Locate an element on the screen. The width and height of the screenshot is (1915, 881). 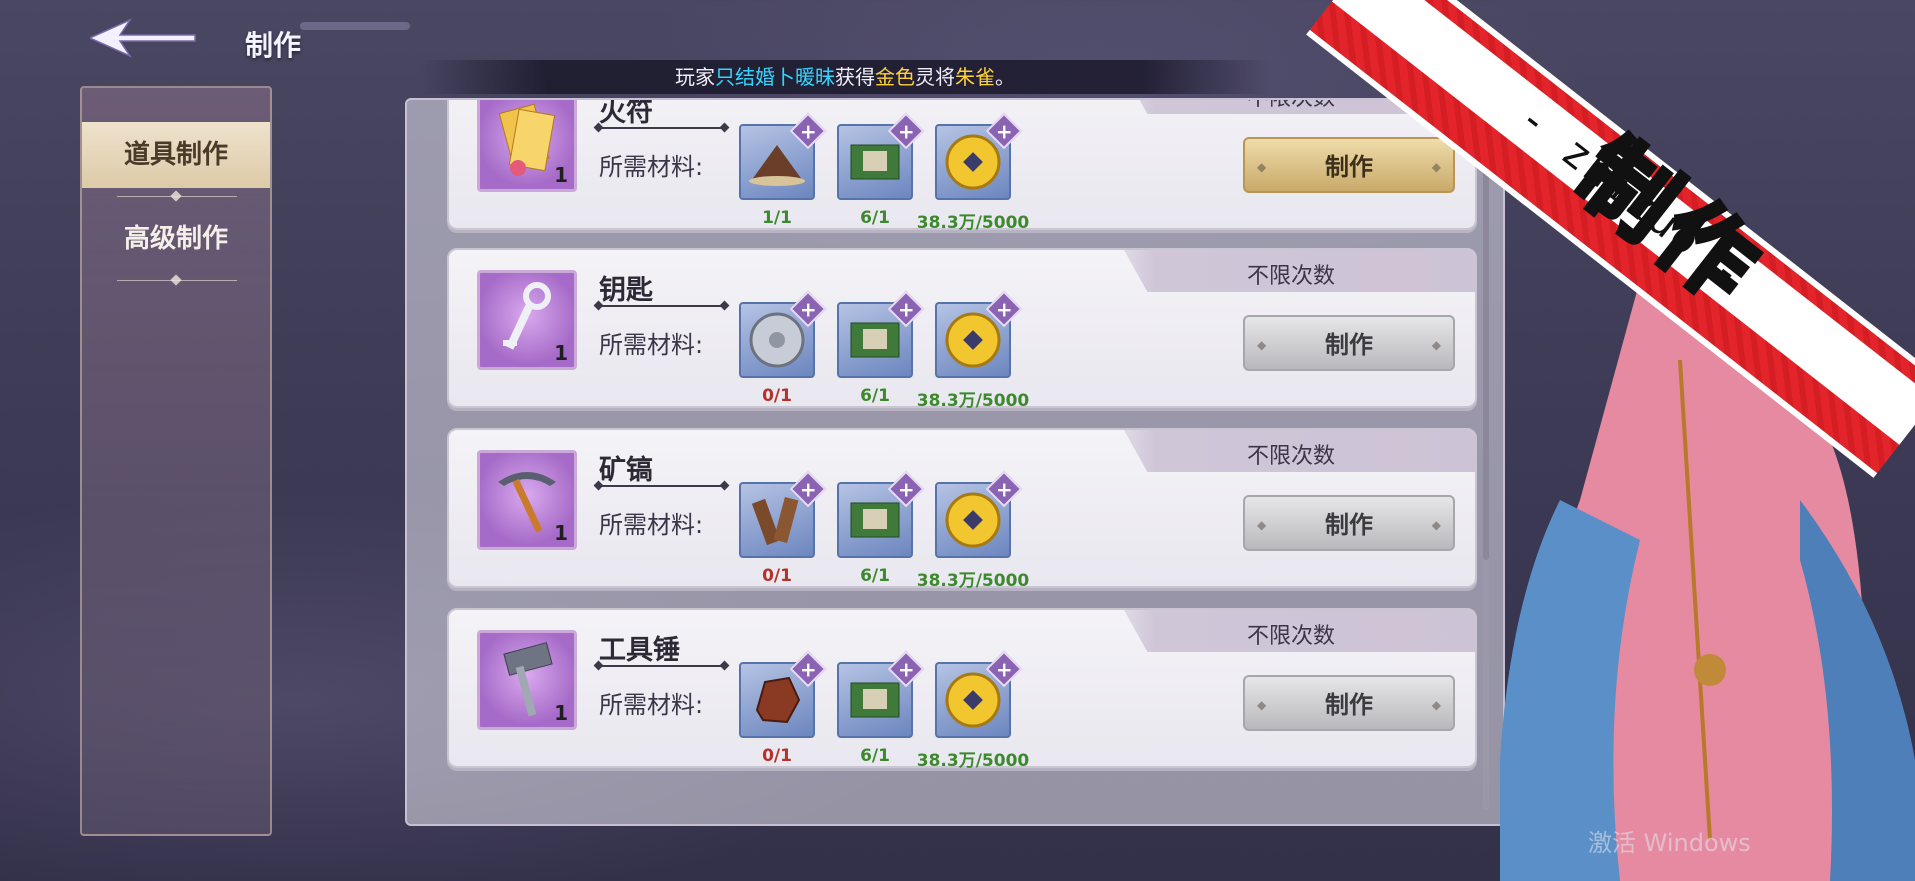
recipe-name: 工具锤 is located at coordinates (639, 650).